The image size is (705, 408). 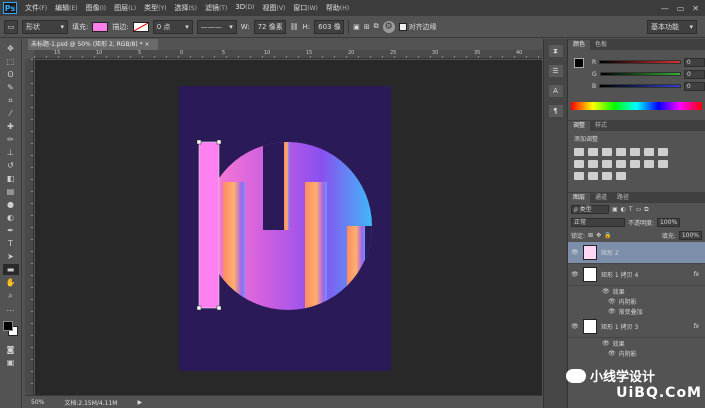 What do you see at coordinates (669, 222) in the screenshot?
I see `opacity-input: 100%` at bounding box center [669, 222].